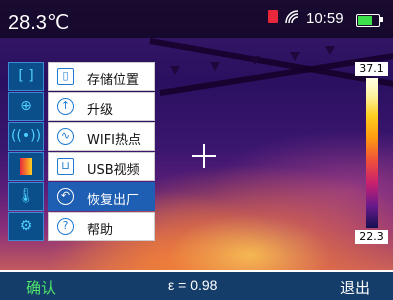  What do you see at coordinates (371, 237) in the screenshot?
I see `scale-min-value: 22.3` at bounding box center [371, 237].